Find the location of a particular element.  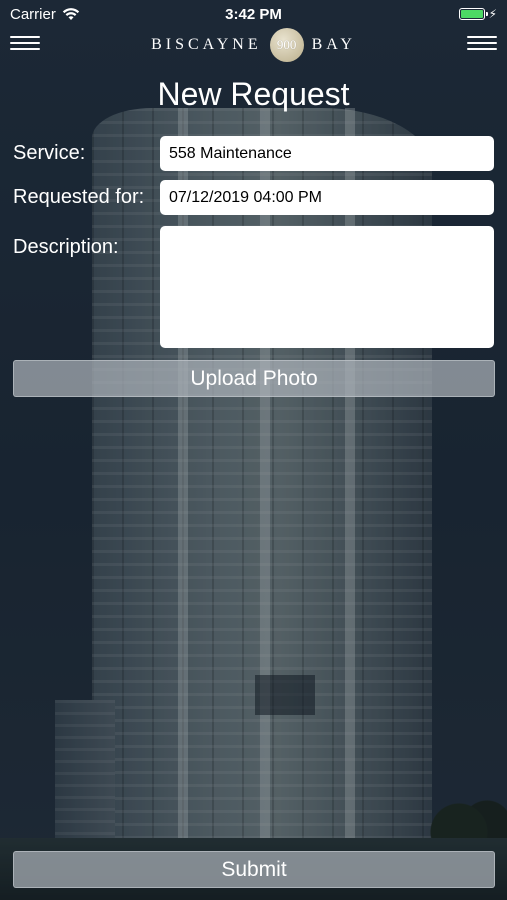

service-field: 558 Maintenance is located at coordinates (327, 153).